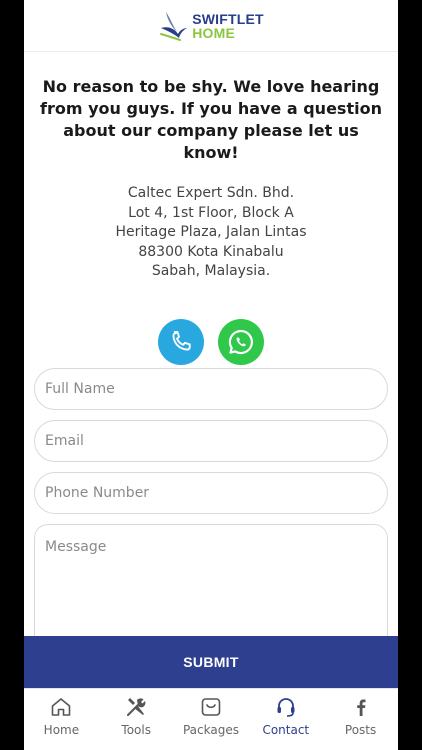 Image resolution: width=422 pixels, height=750 pixels. What do you see at coordinates (361, 707) in the screenshot?
I see `facebook-icon` at bounding box center [361, 707].